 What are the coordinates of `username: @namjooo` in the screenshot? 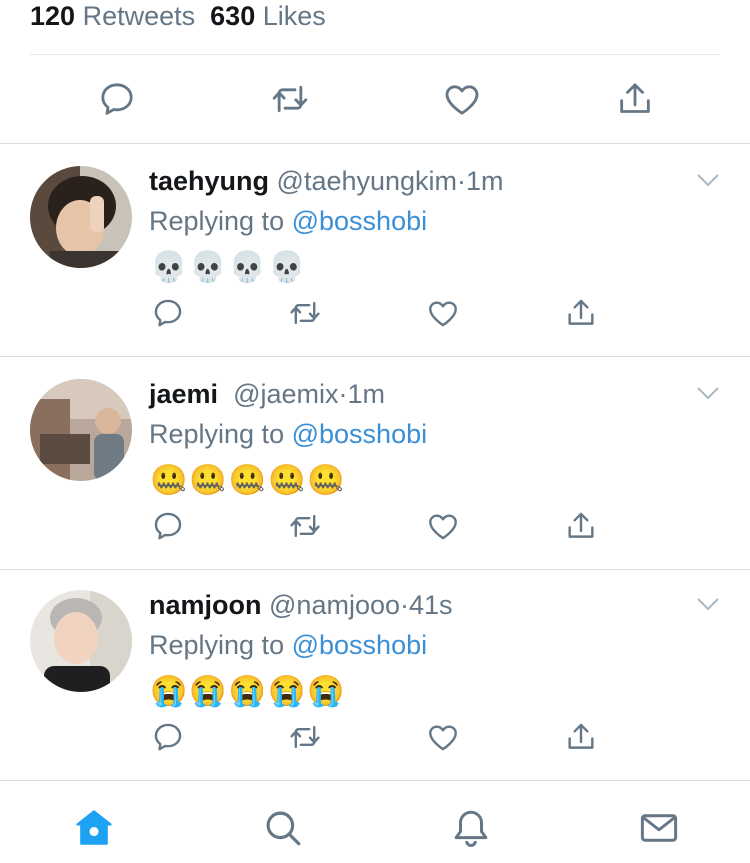 It's located at (334, 605).